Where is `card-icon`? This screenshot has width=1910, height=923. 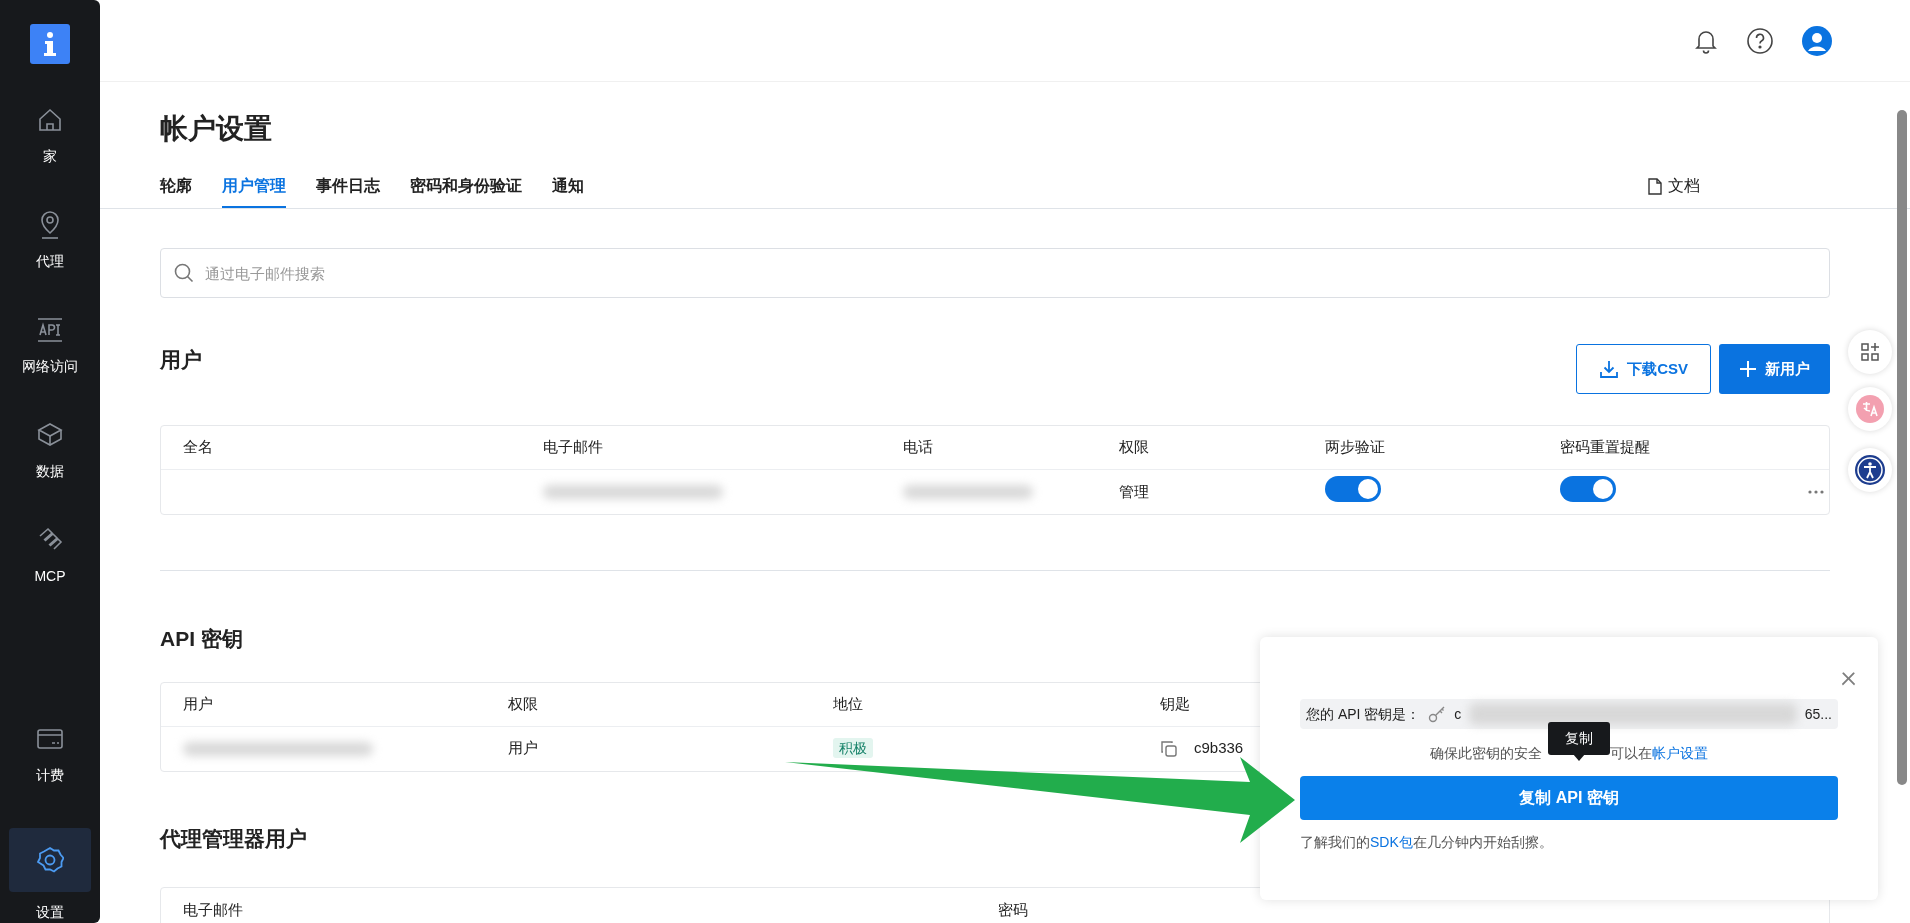 card-icon is located at coordinates (50, 739).